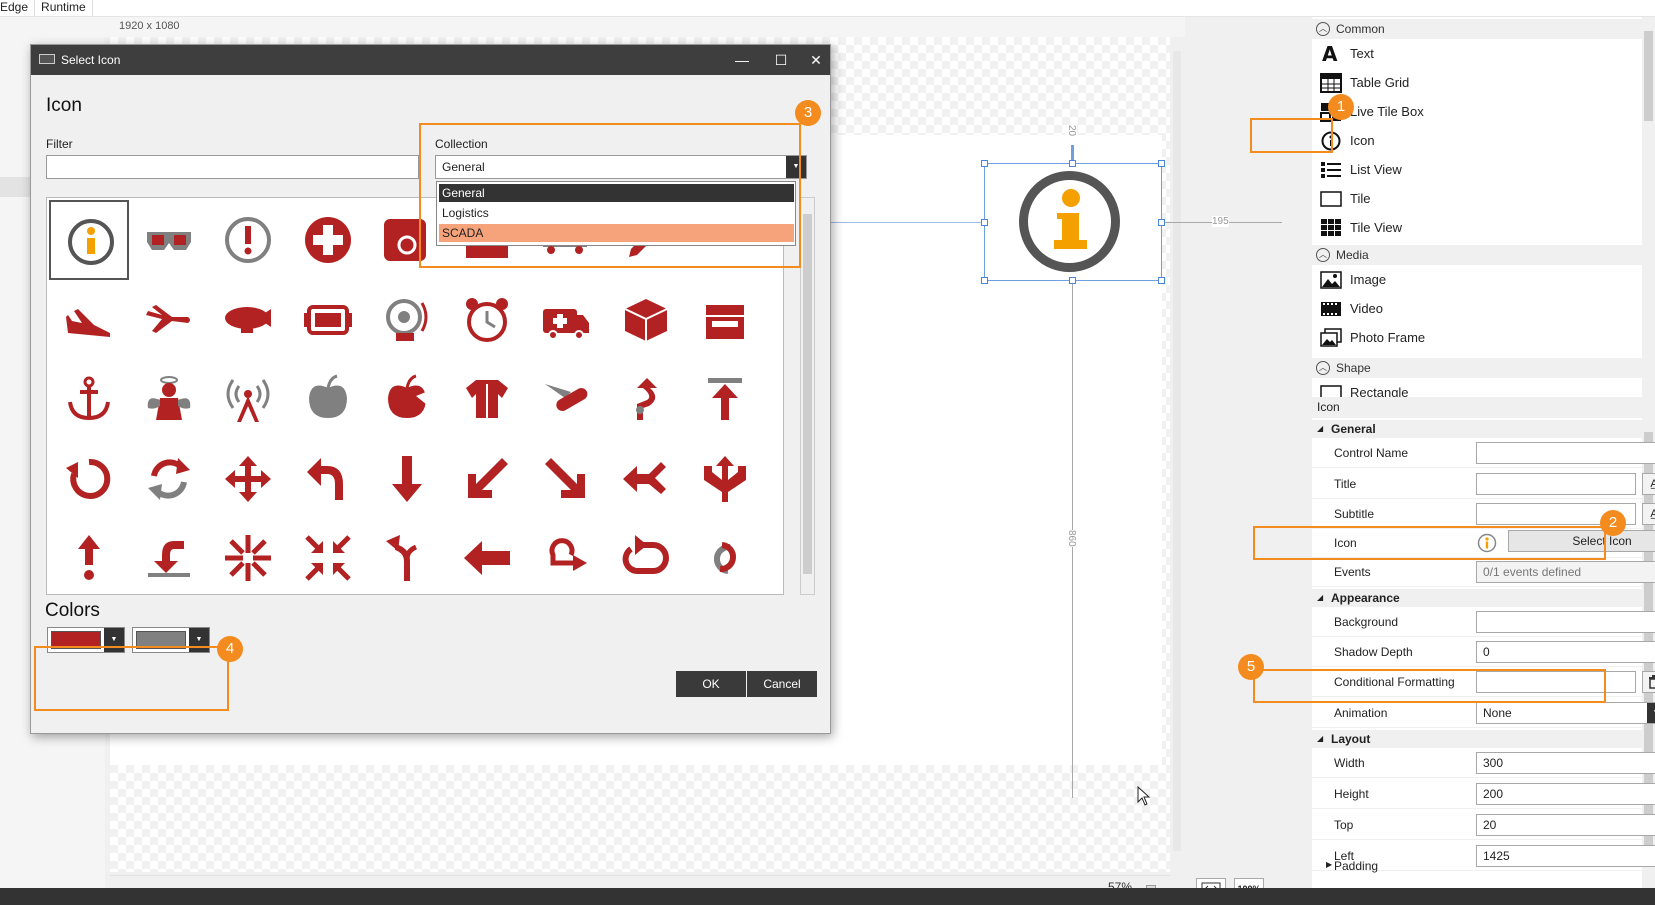 This screenshot has width=1655, height=905. What do you see at coordinates (1477, 429) in the screenshot?
I see `section-general: ◢ General` at bounding box center [1477, 429].